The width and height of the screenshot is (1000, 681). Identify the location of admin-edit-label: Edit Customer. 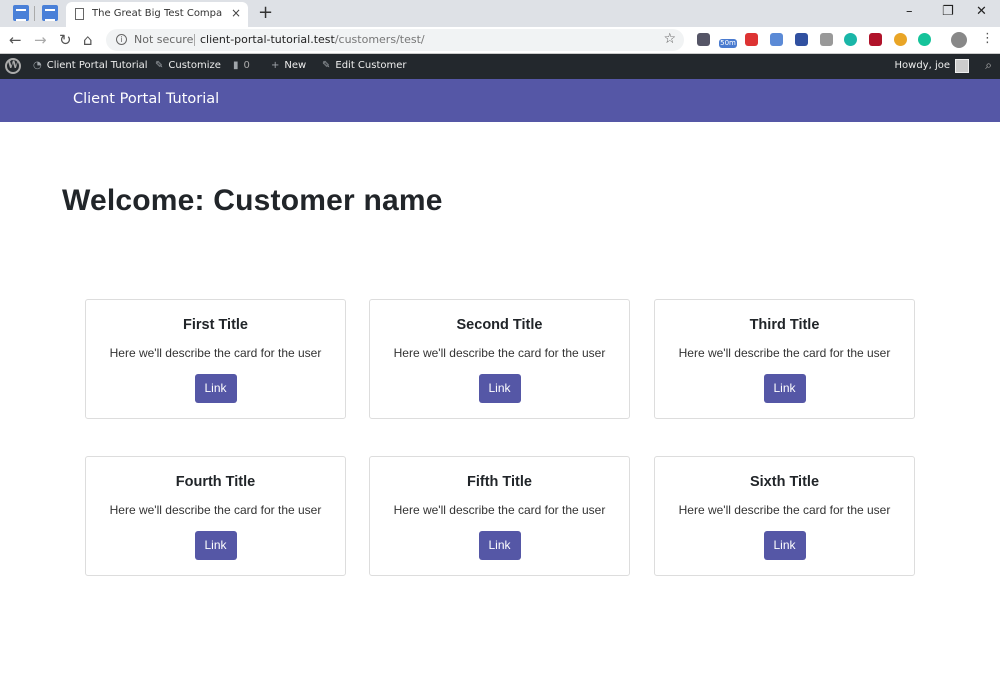
(371, 65).